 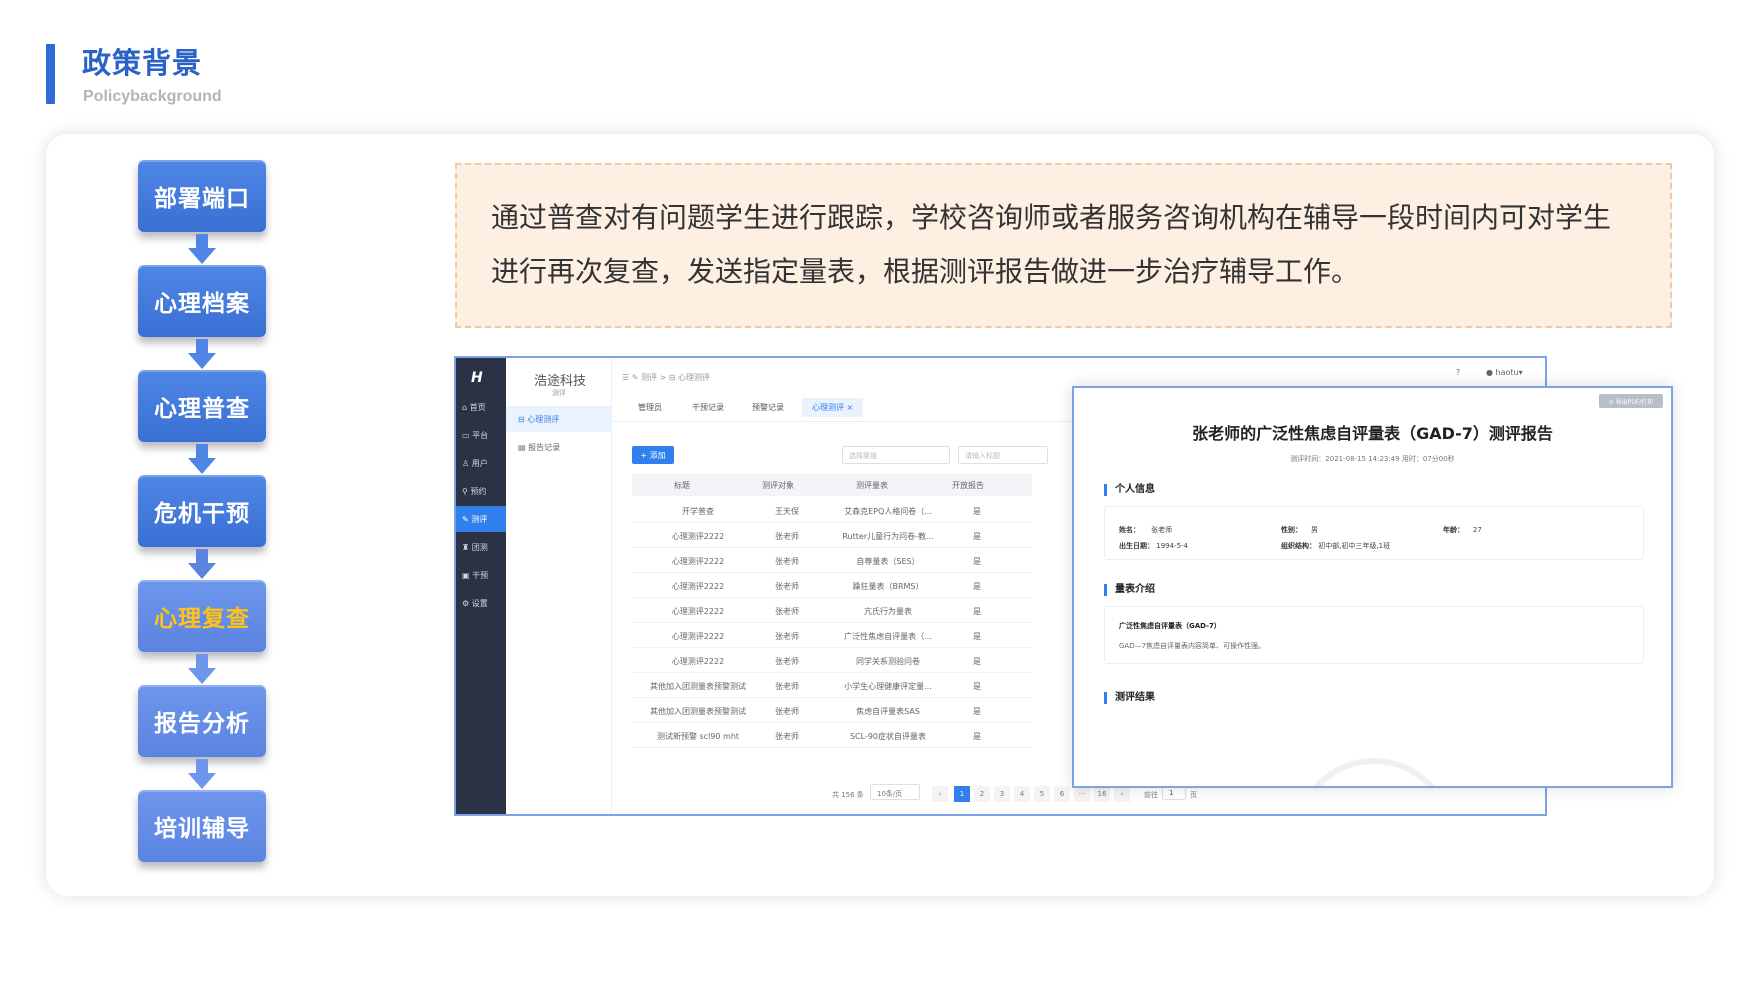 I want to click on page-button: 2, so click(x=982, y=794).